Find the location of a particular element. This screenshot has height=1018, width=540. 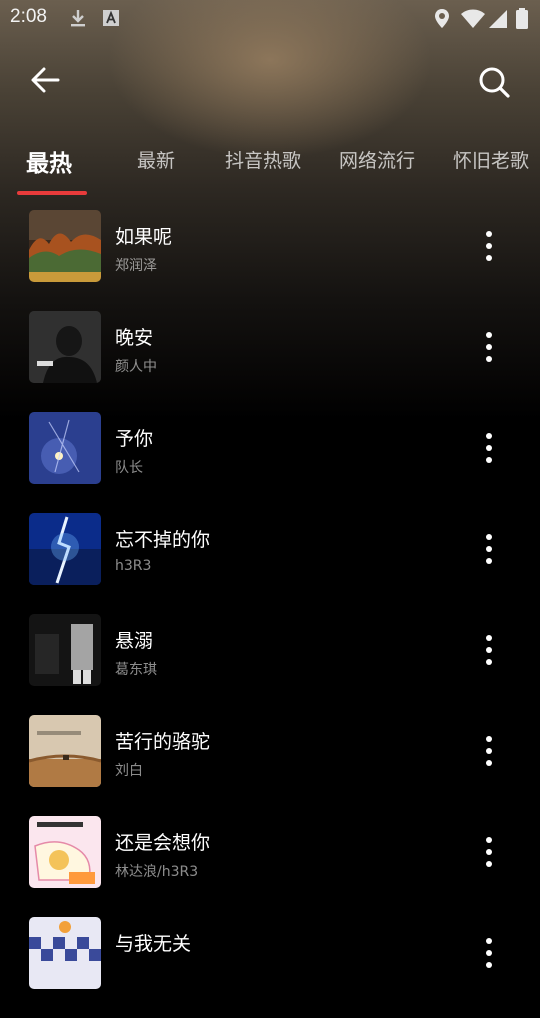

tab-hottest: 最热 is located at coordinates (49, 161).